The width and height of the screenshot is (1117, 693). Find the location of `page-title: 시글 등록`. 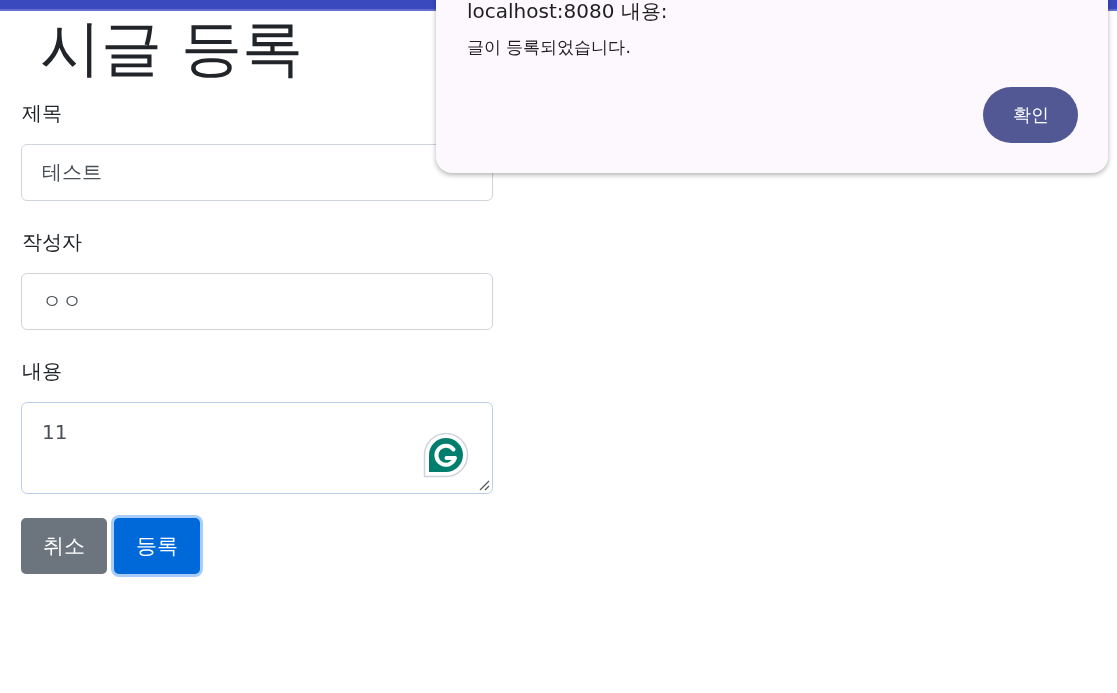

page-title: 시글 등록 is located at coordinates (172, 47).